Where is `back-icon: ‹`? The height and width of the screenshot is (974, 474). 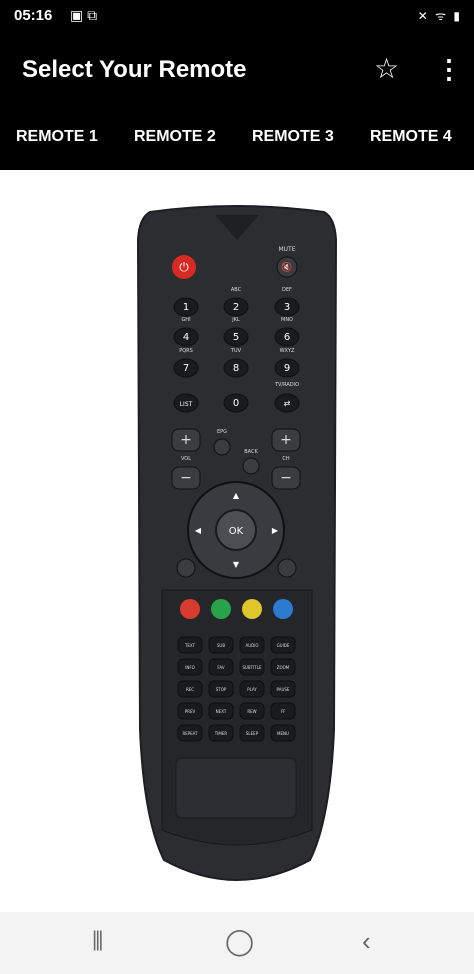 back-icon: ‹ is located at coordinates (366, 941).